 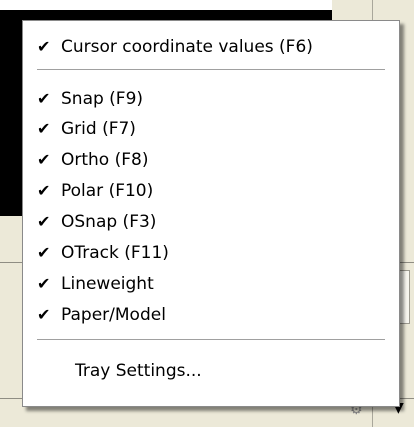 I want to click on menu-item-ortho: ✔ Ortho (F8), so click(x=211, y=160).